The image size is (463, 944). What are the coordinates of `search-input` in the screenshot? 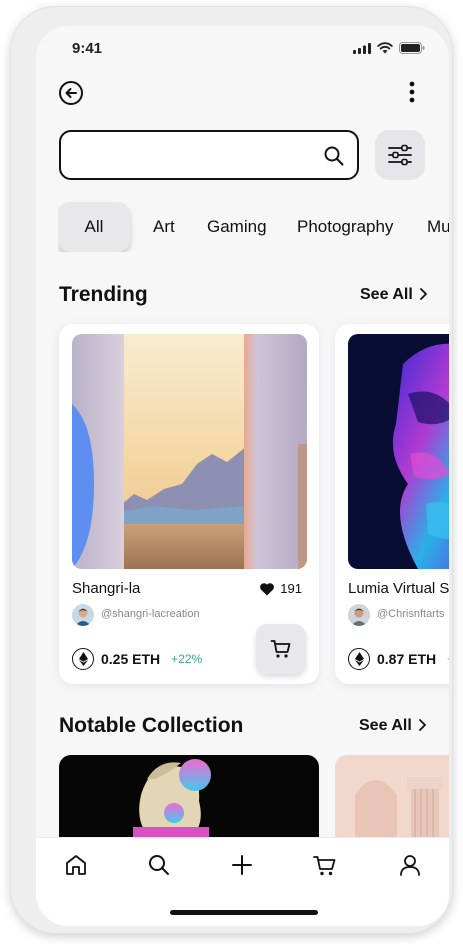 It's located at (193, 155).